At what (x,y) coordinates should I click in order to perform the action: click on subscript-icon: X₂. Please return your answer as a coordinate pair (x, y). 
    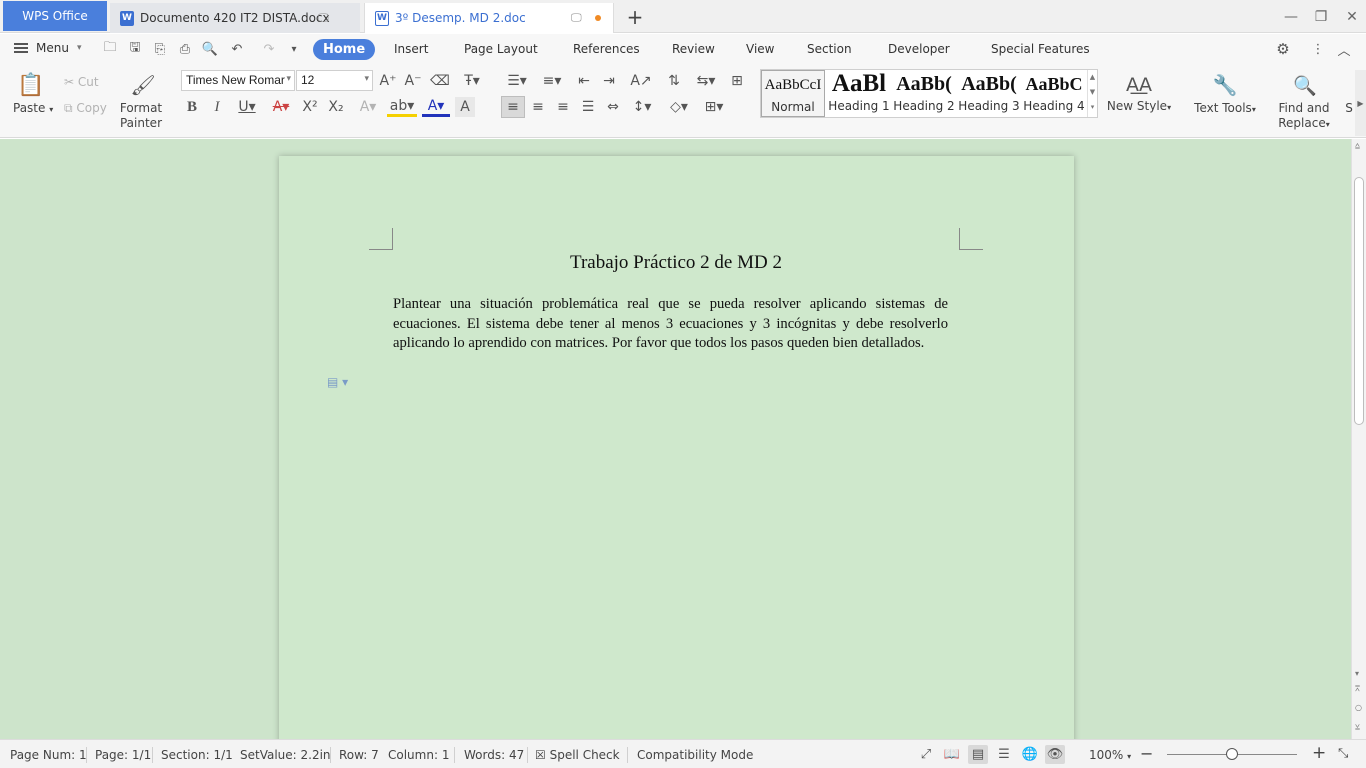
    Looking at the image, I should click on (336, 107).